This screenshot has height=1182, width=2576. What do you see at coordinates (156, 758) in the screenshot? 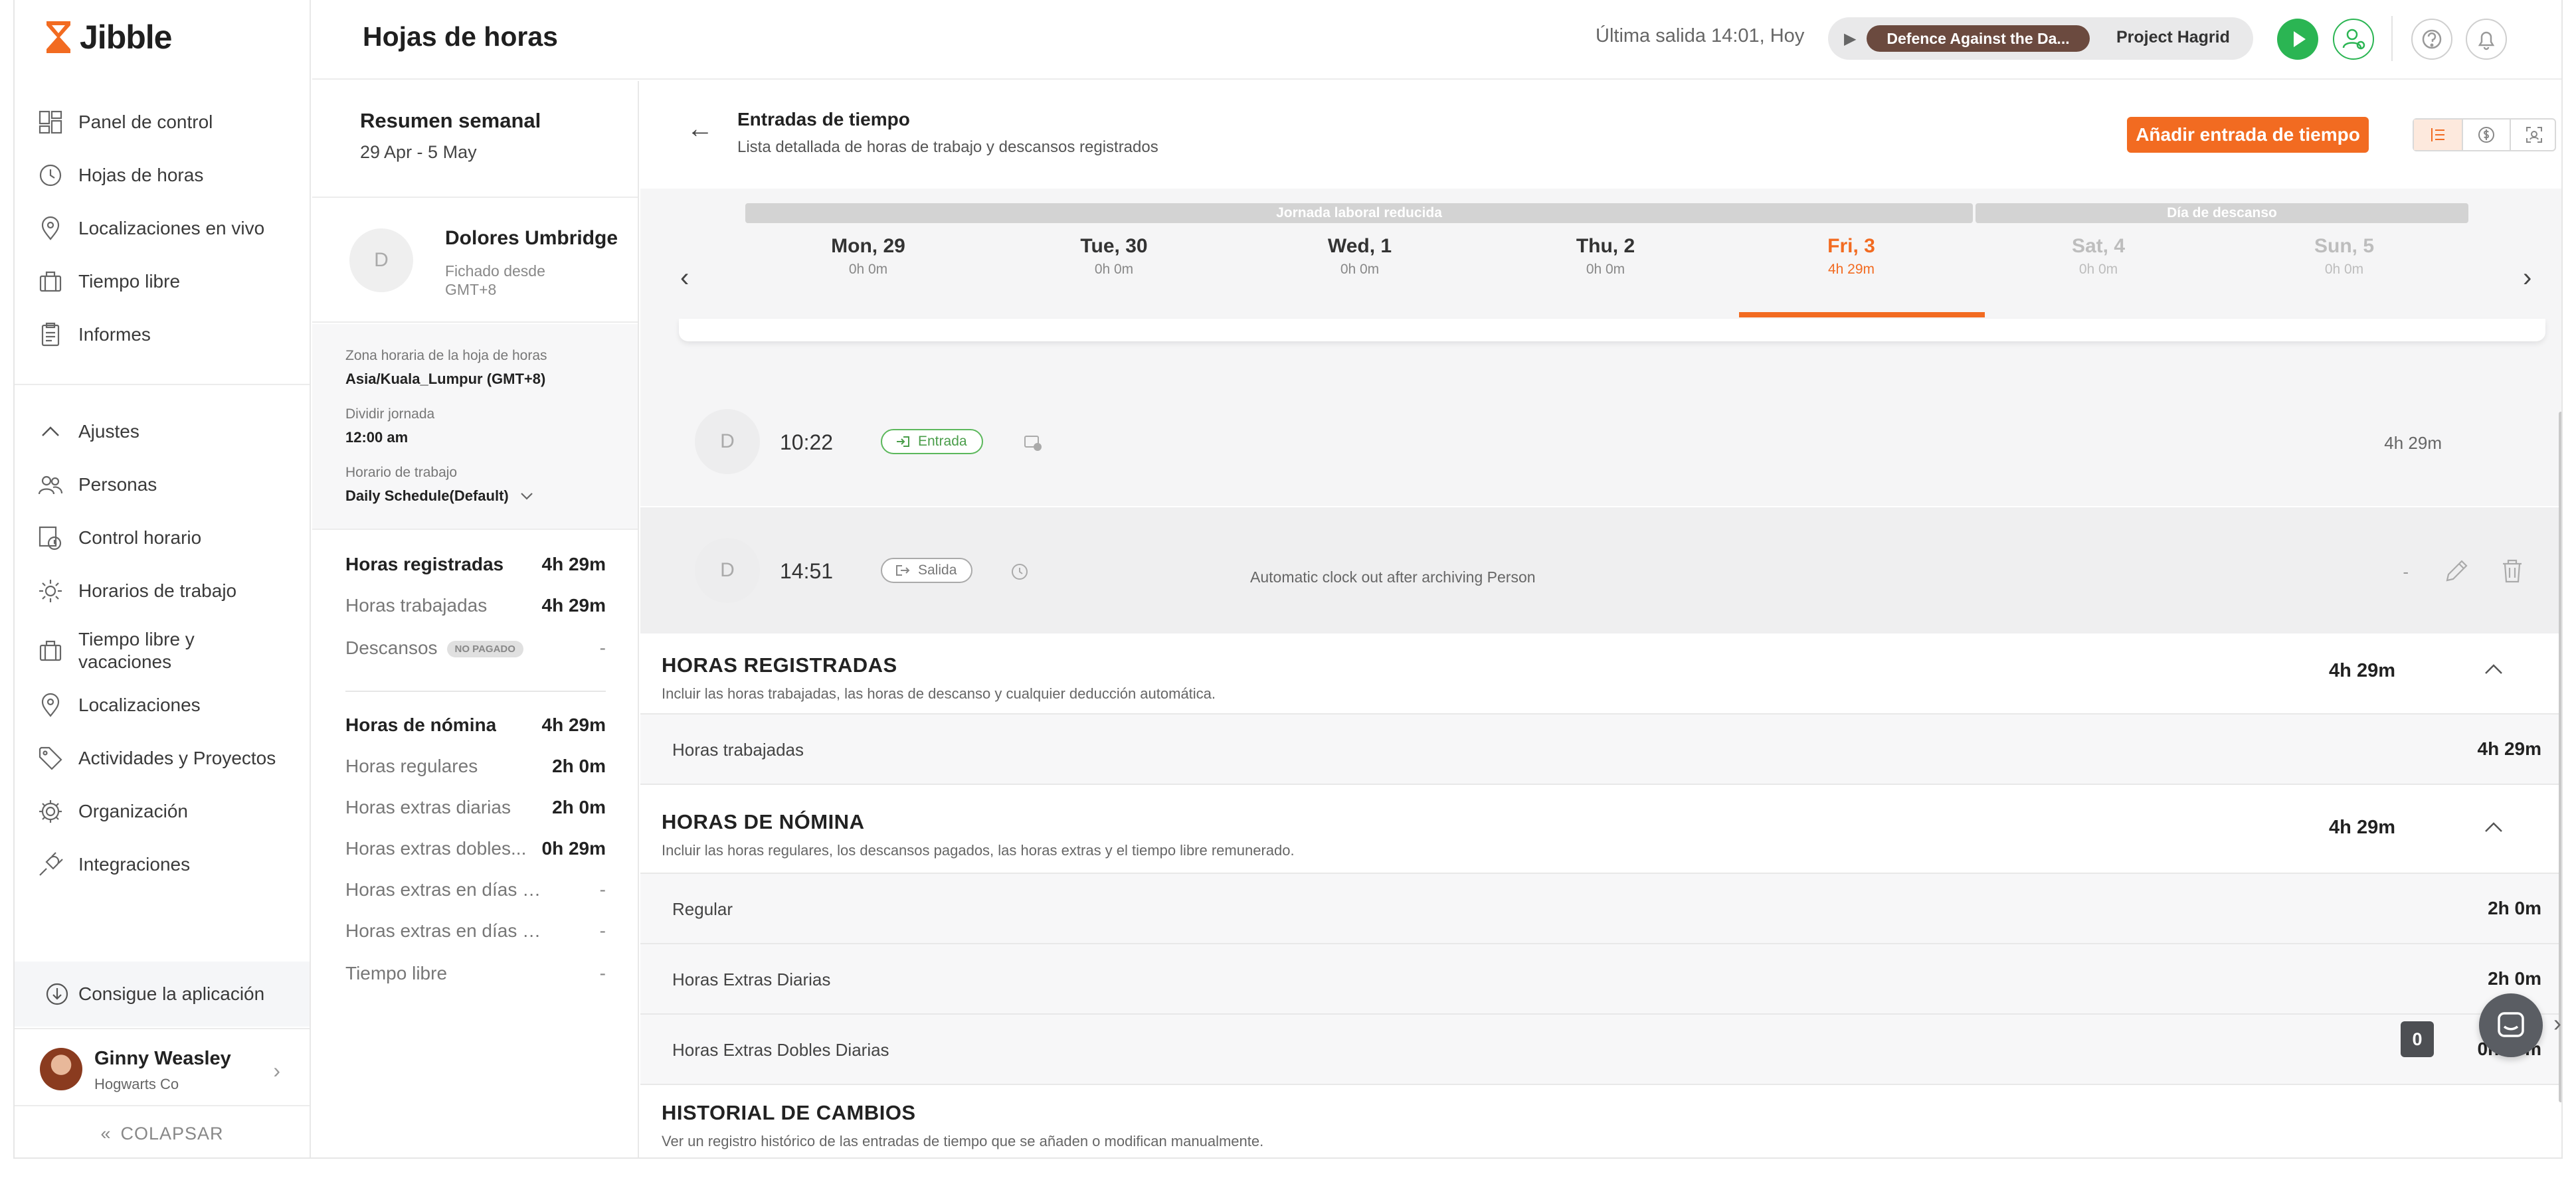
I see `sidebar-item-activities-projects: Actividades y Proyectos` at bounding box center [156, 758].